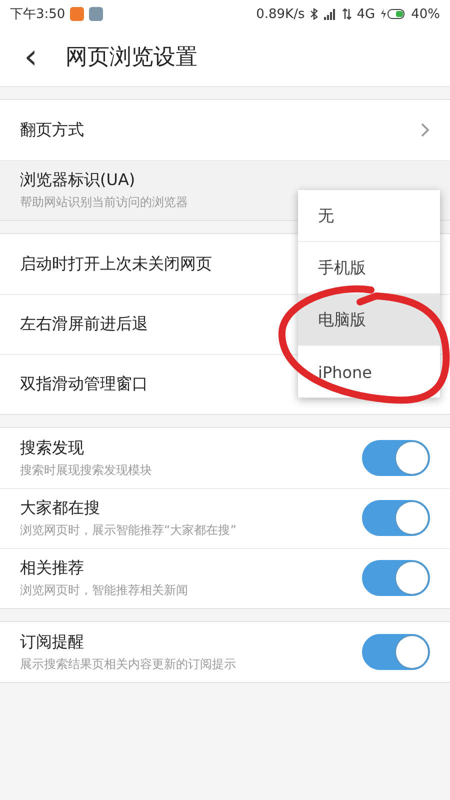 The height and width of the screenshot is (800, 450). Describe the element at coordinates (116, 264) in the screenshot. I see `setting-label: 启动时打开上次未关闭网页` at that location.